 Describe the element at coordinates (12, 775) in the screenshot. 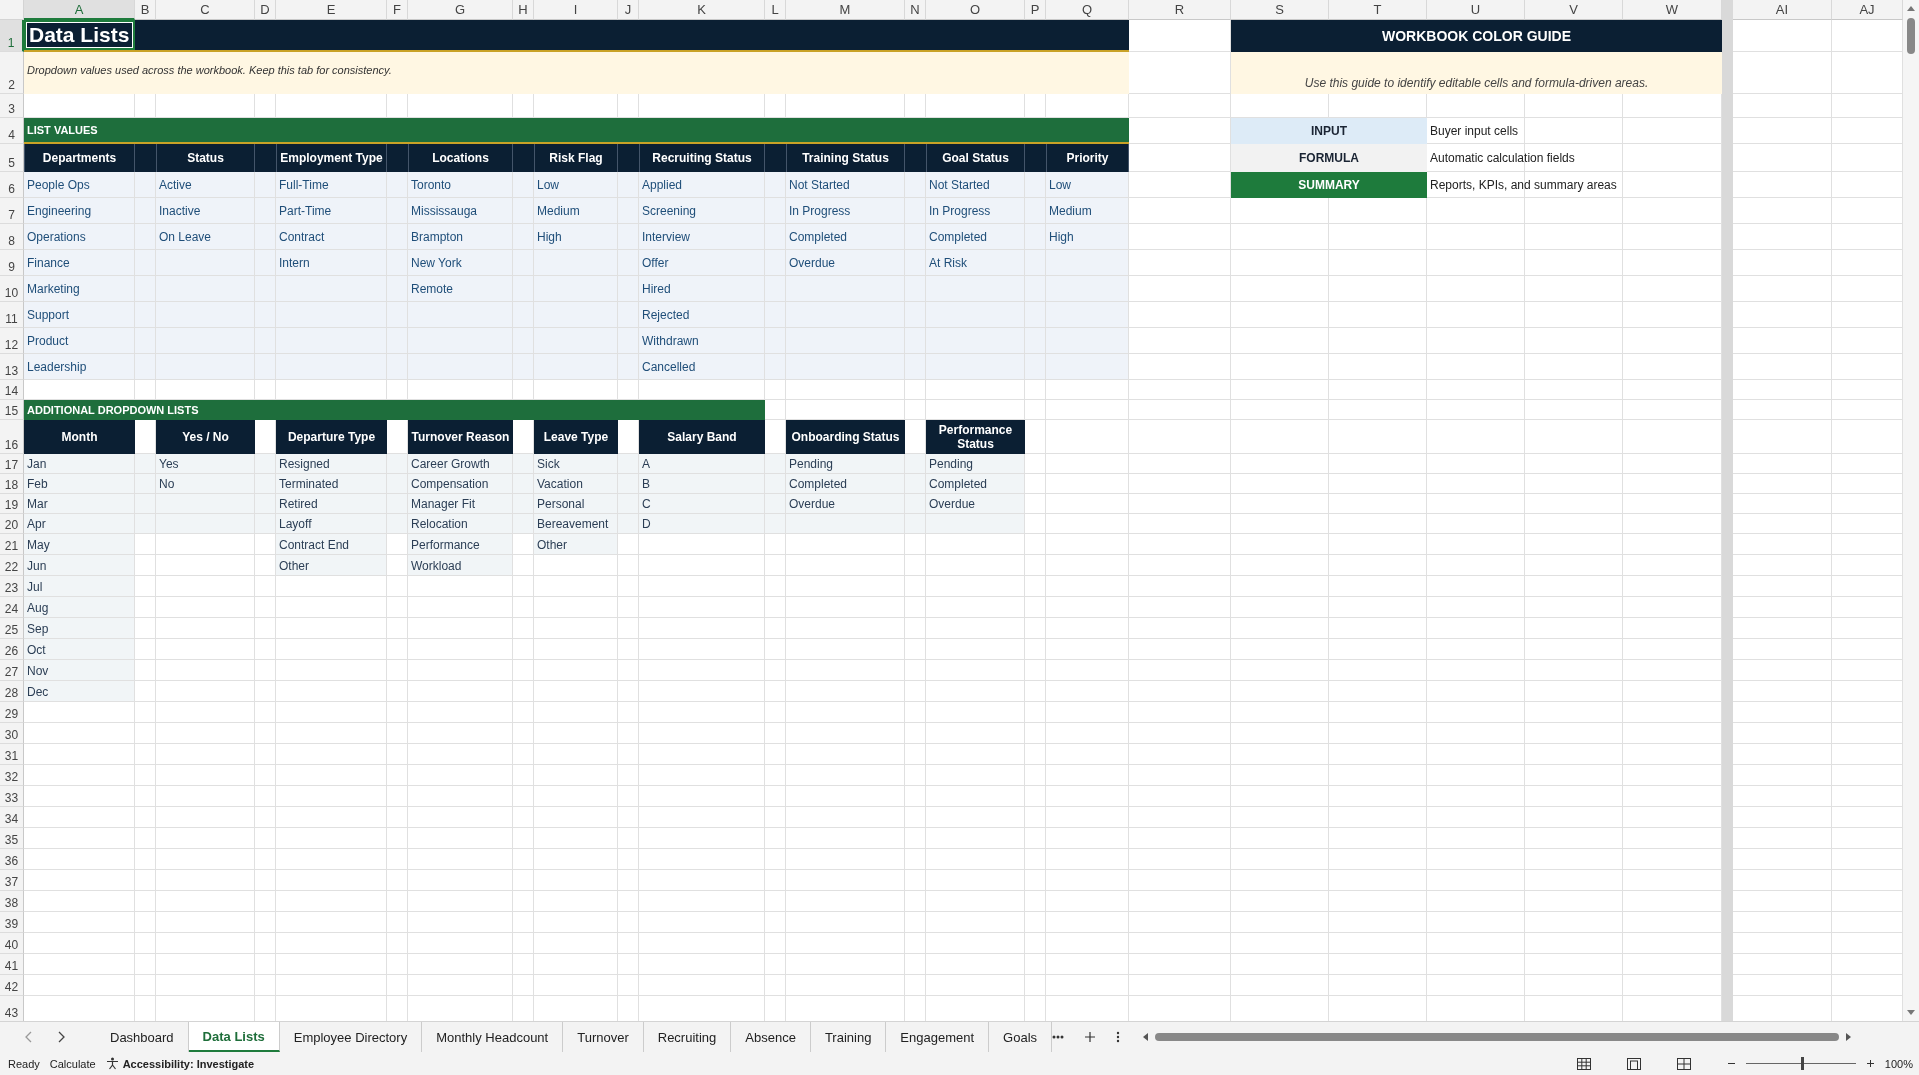

I see `row-header: 32` at that location.